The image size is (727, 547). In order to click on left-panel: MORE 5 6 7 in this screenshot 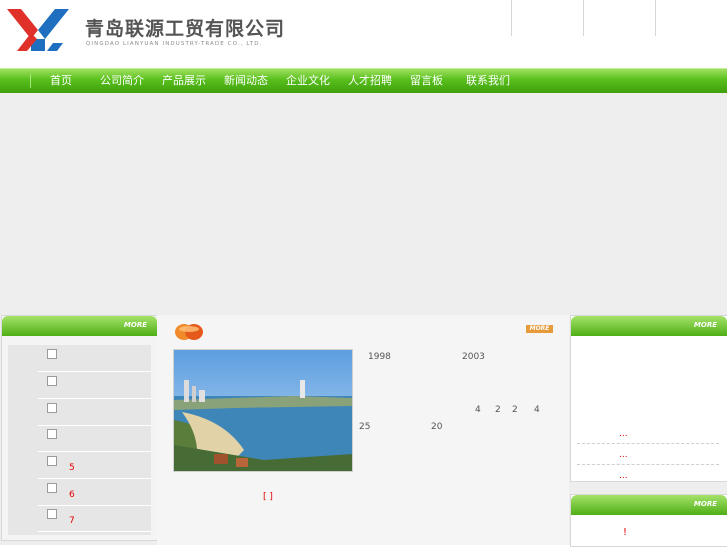, I will do `click(79, 428)`.